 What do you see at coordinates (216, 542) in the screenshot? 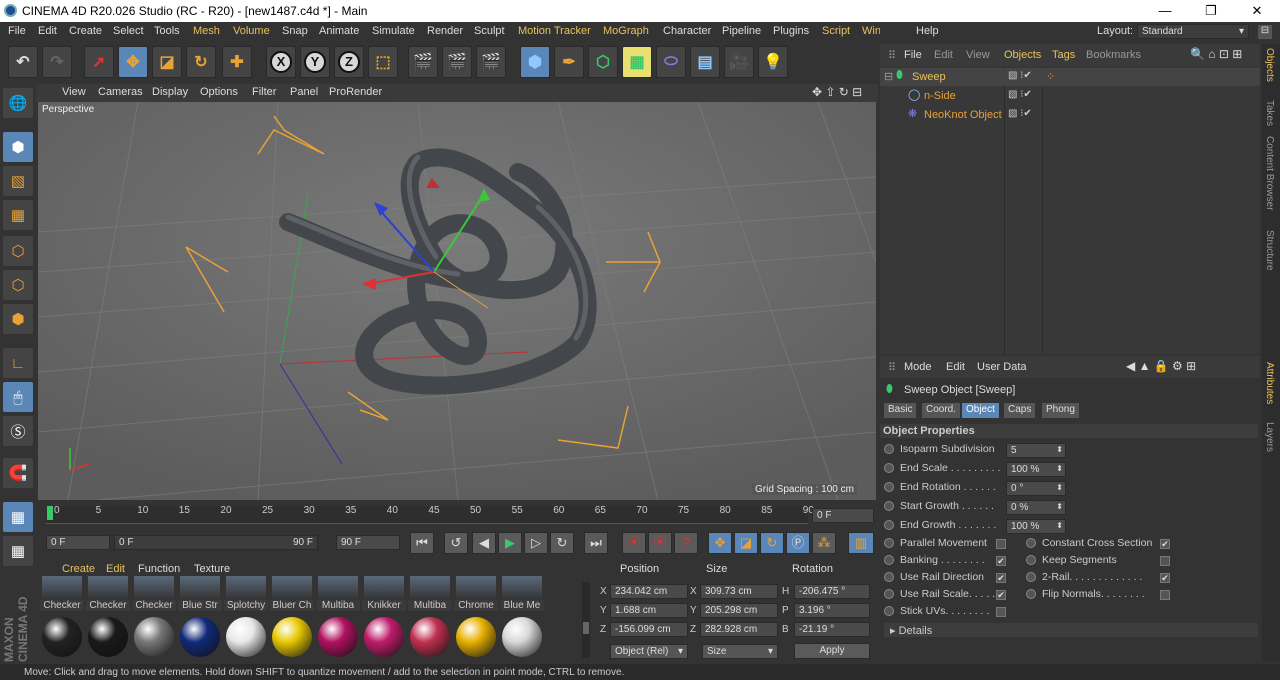
I see `preview-range-slider: 0 F 90 F` at bounding box center [216, 542].